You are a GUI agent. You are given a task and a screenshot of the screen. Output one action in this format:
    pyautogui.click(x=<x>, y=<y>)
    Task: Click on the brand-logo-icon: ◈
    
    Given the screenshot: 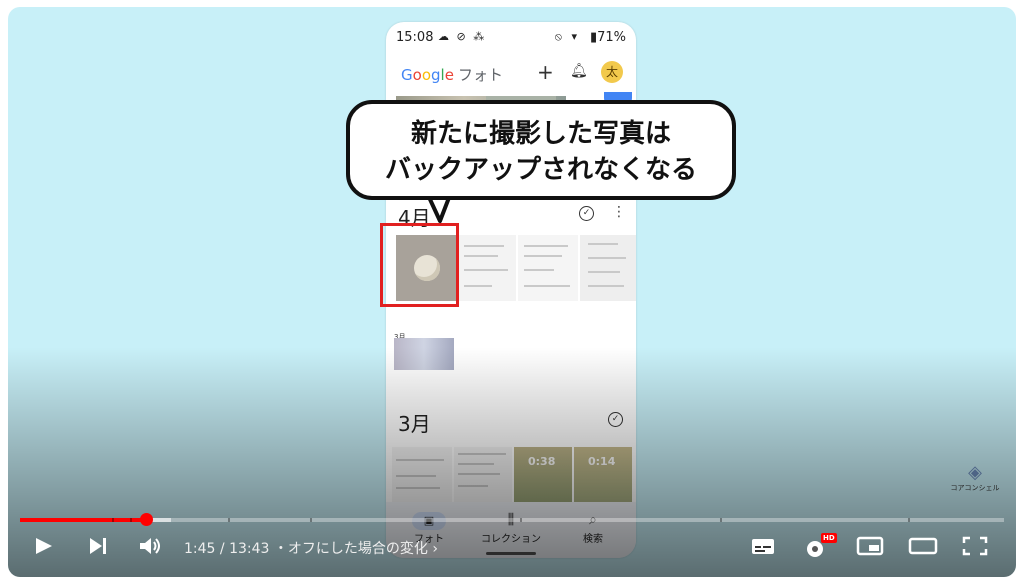 What is the action you would take?
    pyautogui.click(x=975, y=472)
    